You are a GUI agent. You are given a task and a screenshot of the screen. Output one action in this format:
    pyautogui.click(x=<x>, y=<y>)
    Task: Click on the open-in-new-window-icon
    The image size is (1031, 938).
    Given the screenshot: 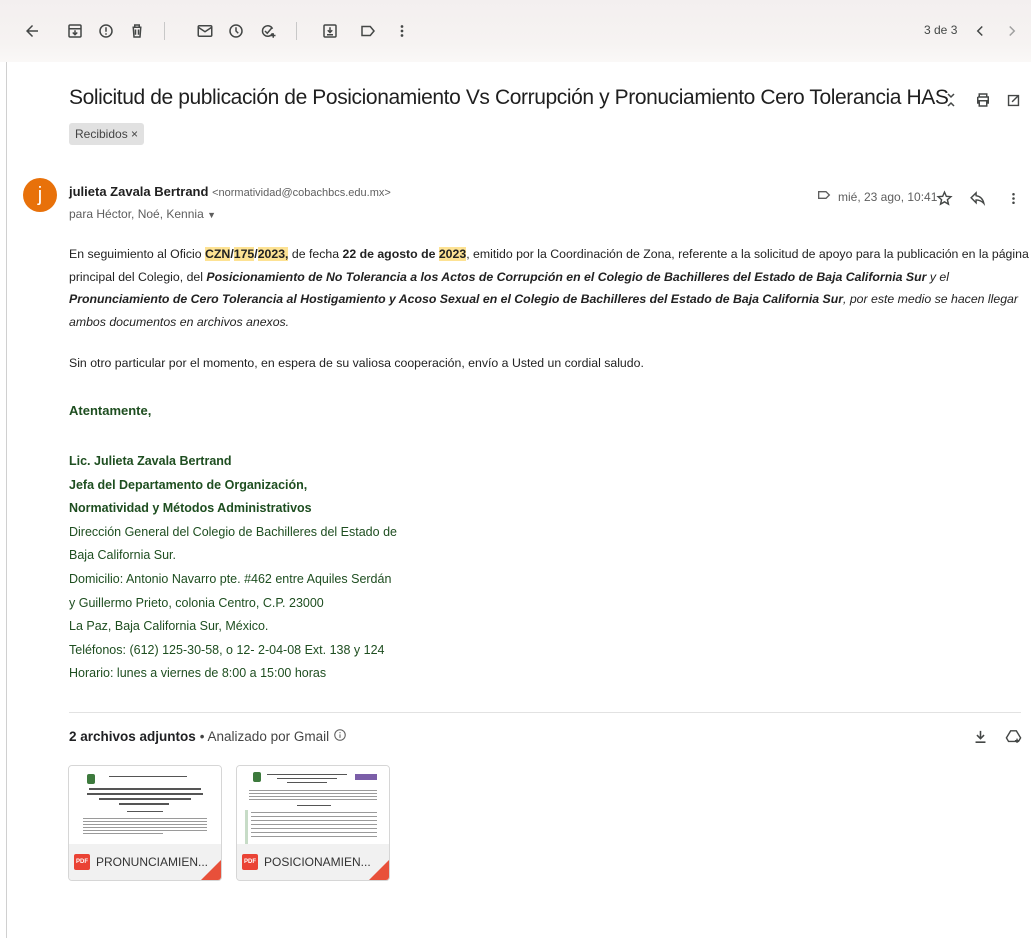 What is the action you would take?
    pyautogui.click(x=1013, y=100)
    